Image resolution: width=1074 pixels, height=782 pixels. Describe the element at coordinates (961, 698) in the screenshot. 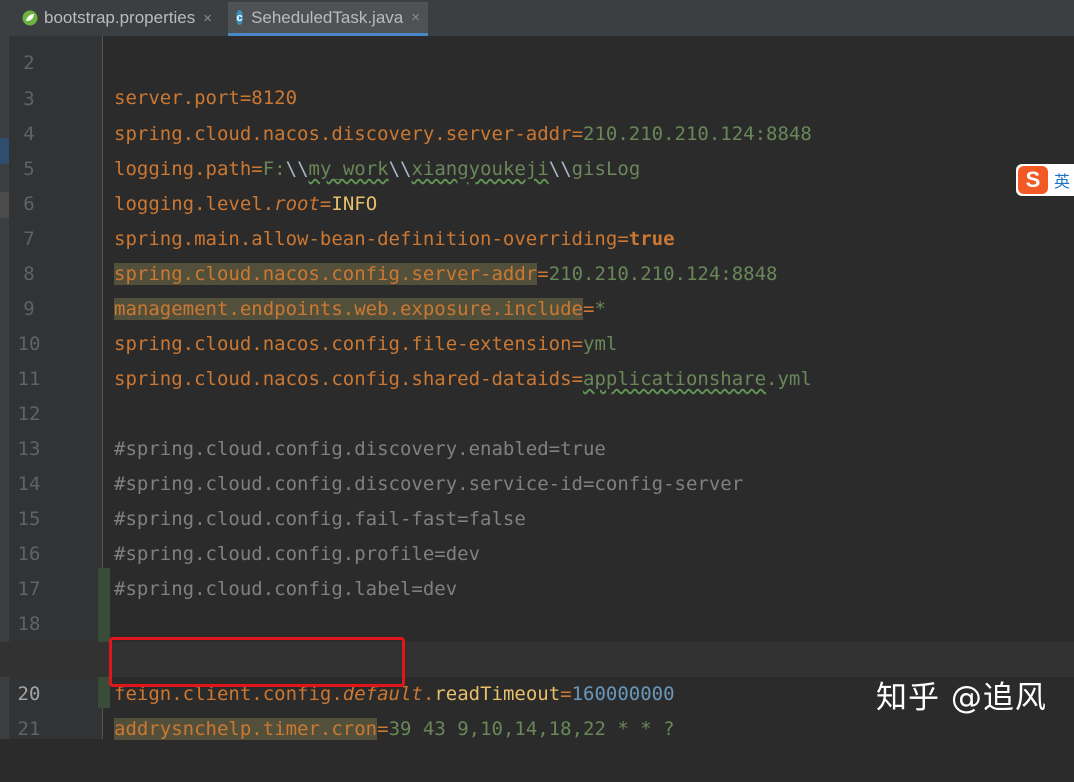

I see `watermark: 知乎 @追风` at that location.